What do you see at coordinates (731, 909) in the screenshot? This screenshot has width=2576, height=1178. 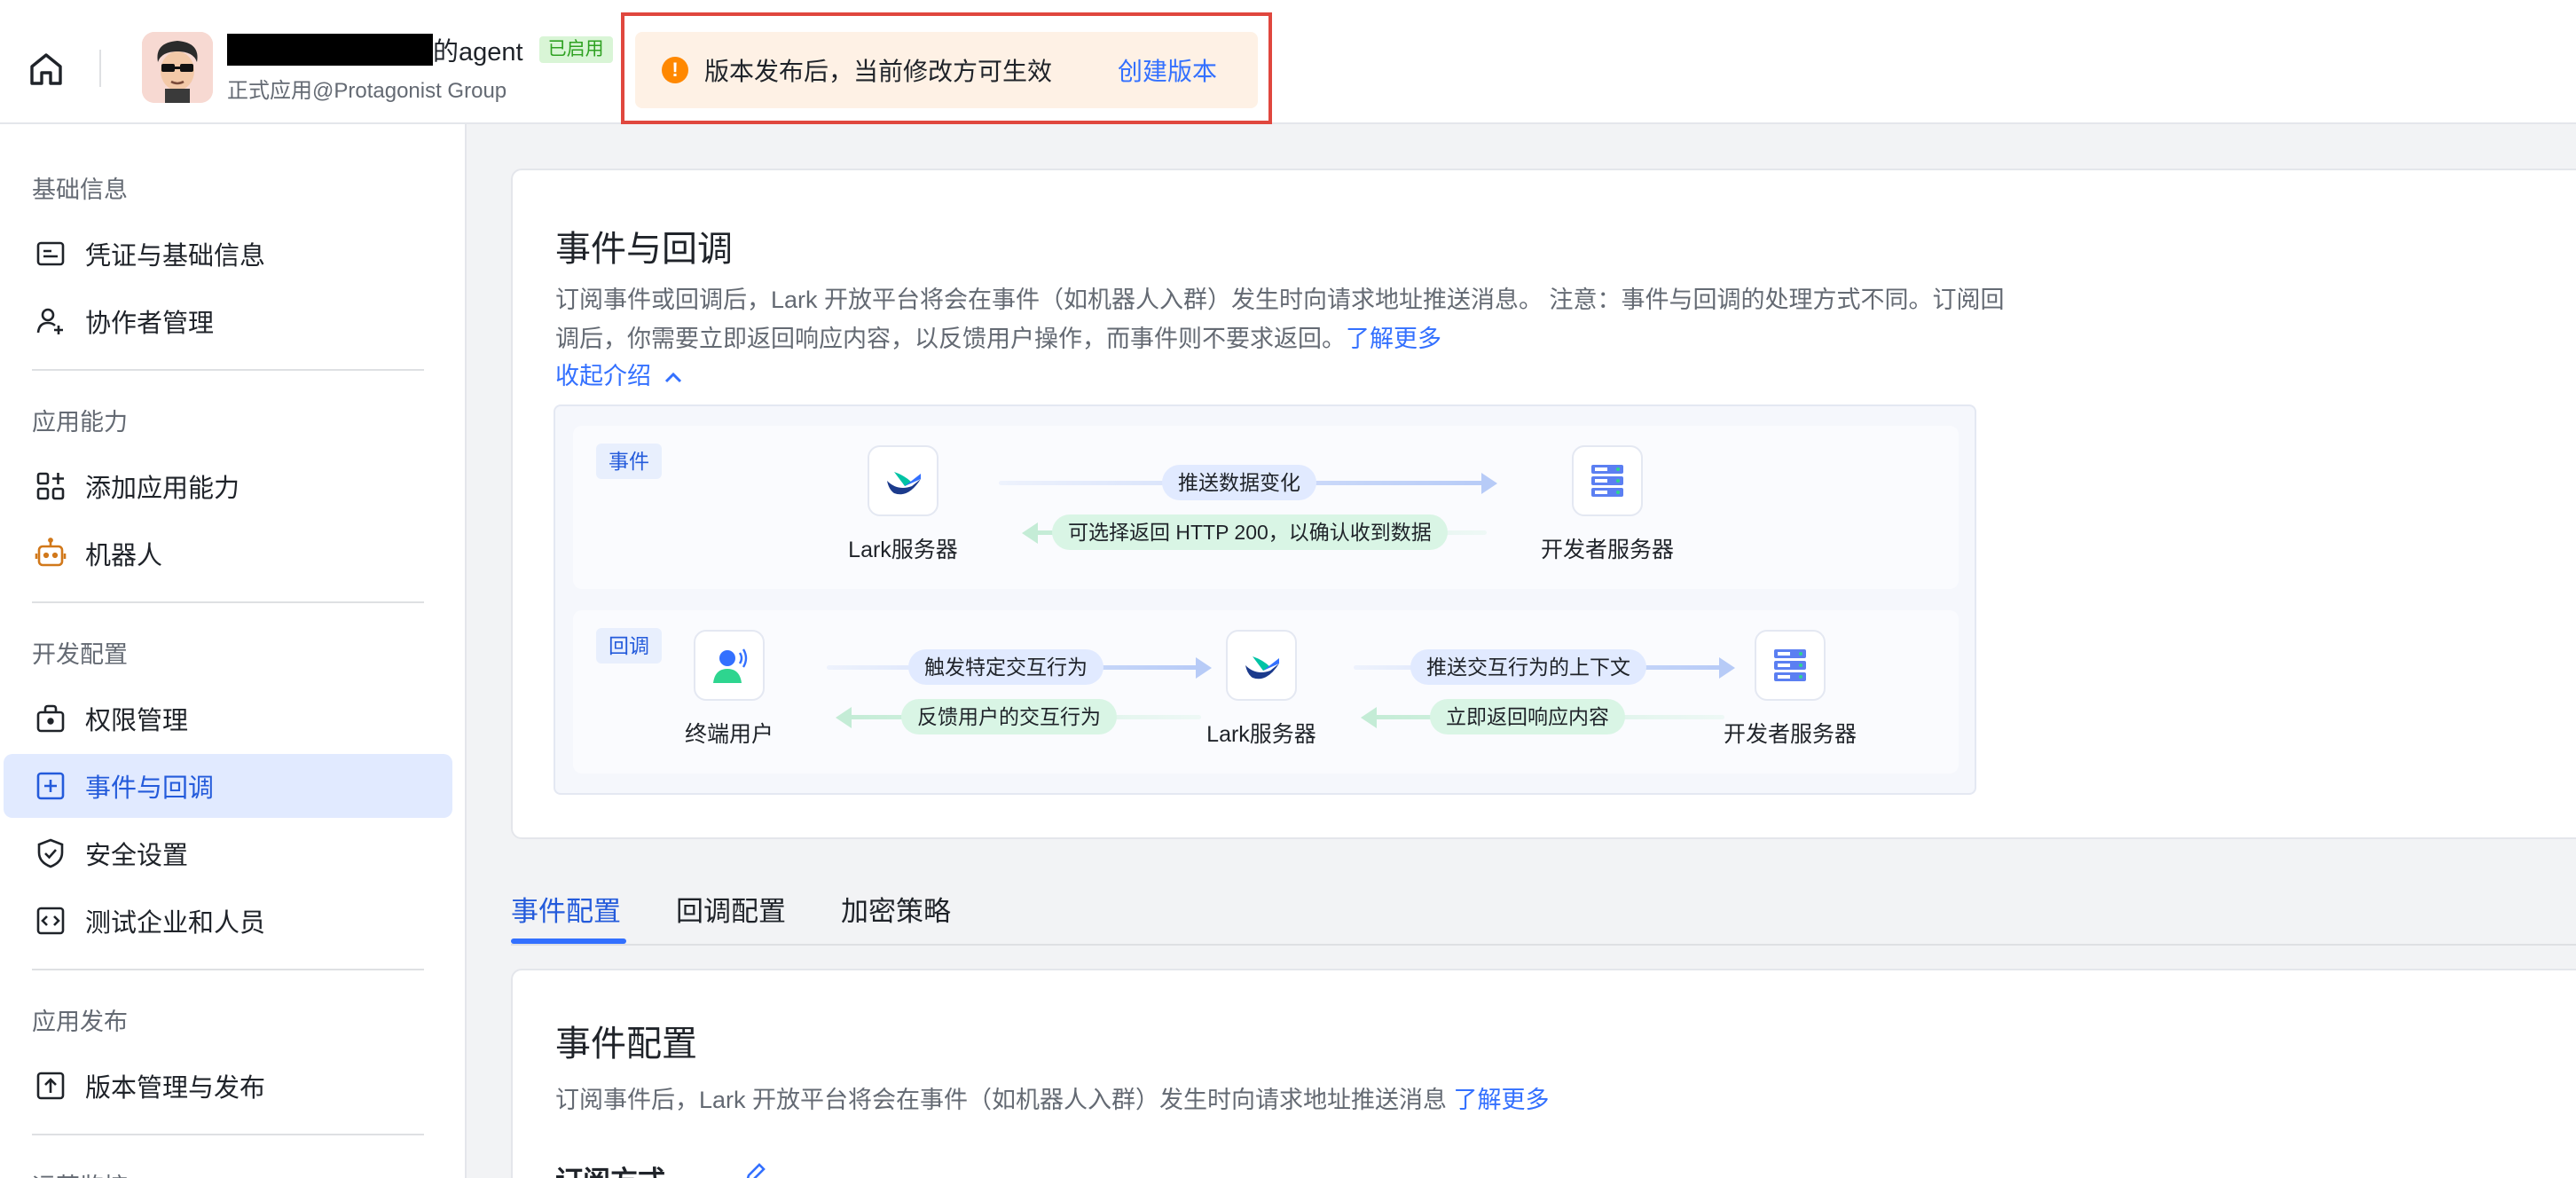 I see `tab-callback-config: 回调配置` at bounding box center [731, 909].